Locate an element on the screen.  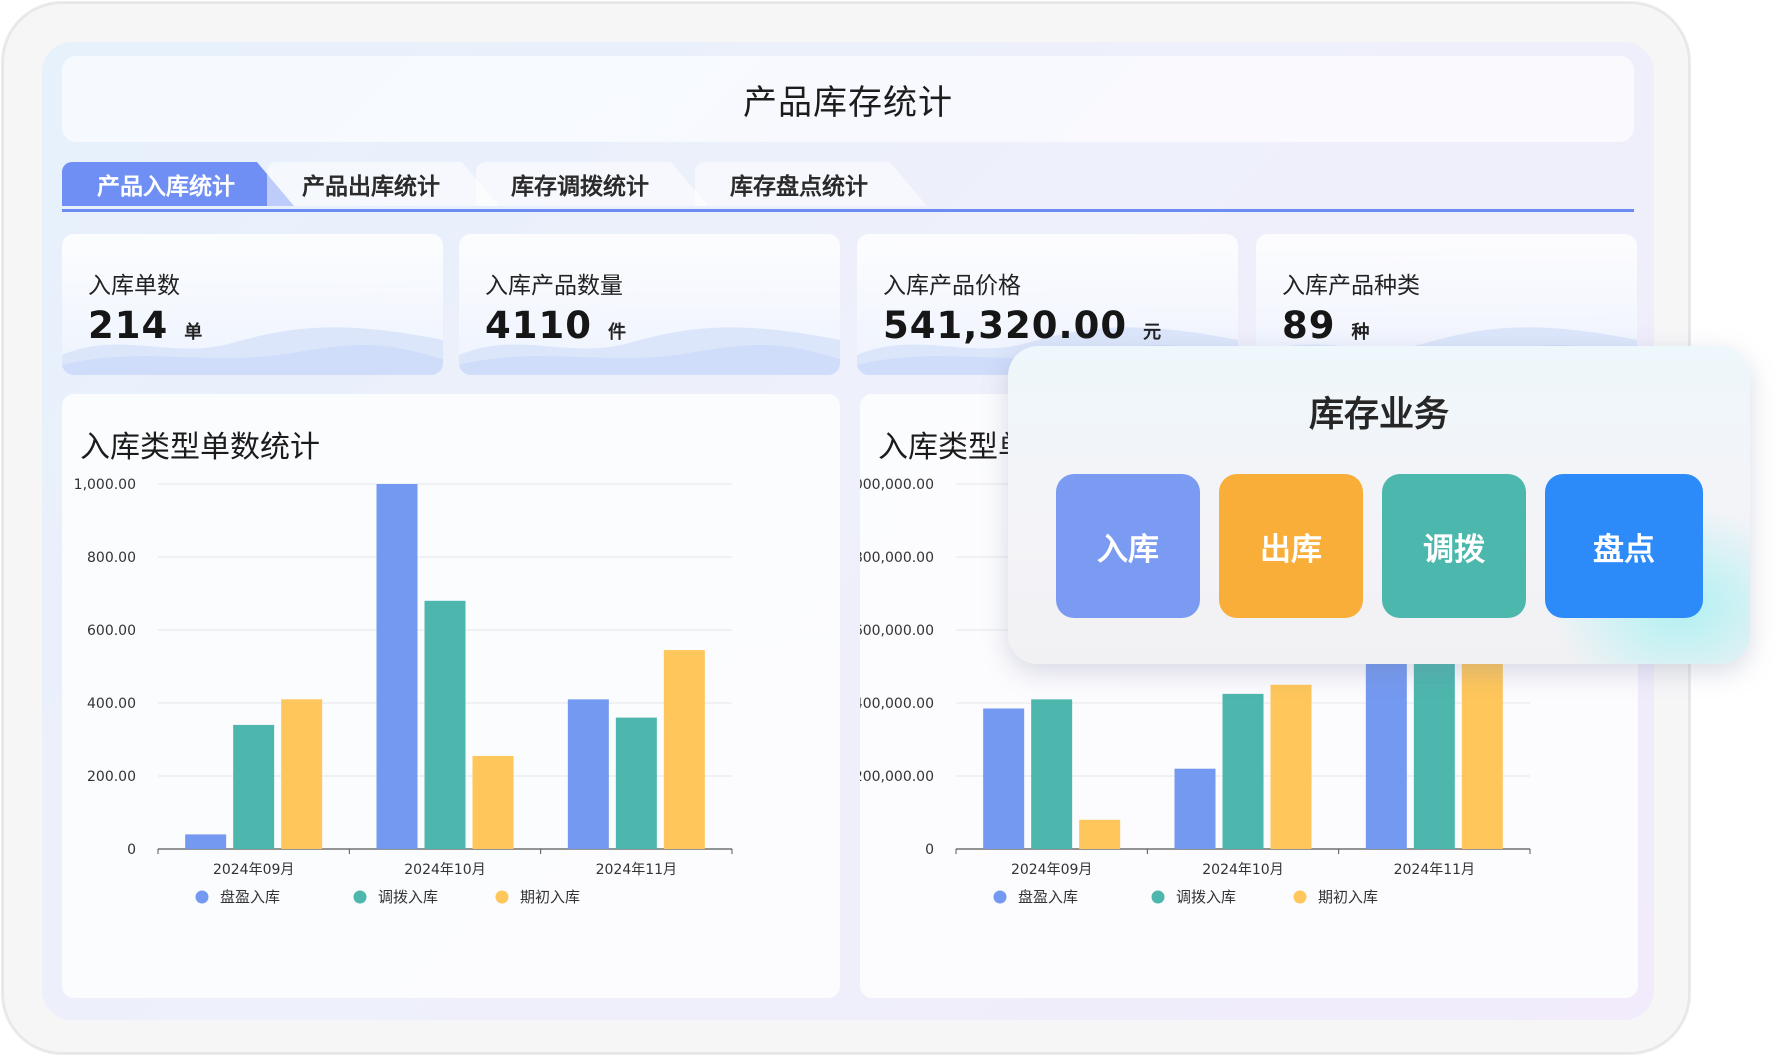
stat-unit: 单 is located at coordinates (193, 332).